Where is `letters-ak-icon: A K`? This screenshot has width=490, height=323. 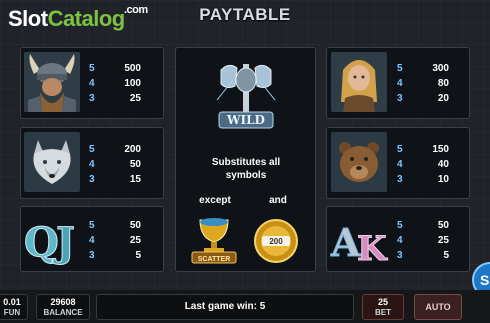 letters-ak-icon: A K is located at coordinates (359, 239).